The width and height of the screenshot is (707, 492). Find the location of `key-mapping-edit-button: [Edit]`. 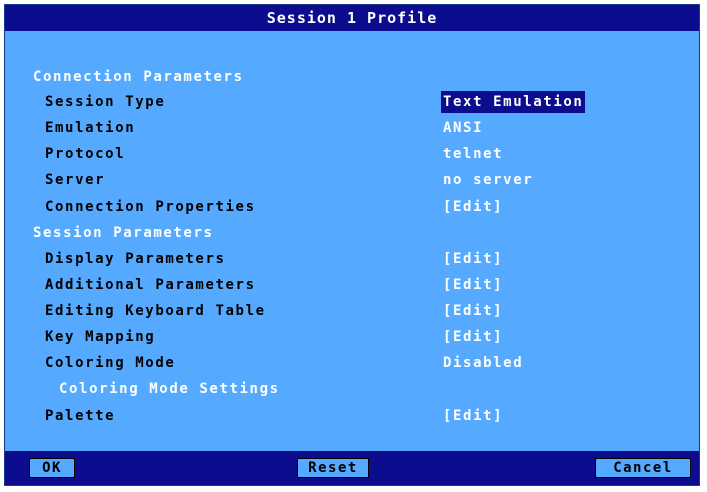

key-mapping-edit-button: [Edit] is located at coordinates (473, 337).